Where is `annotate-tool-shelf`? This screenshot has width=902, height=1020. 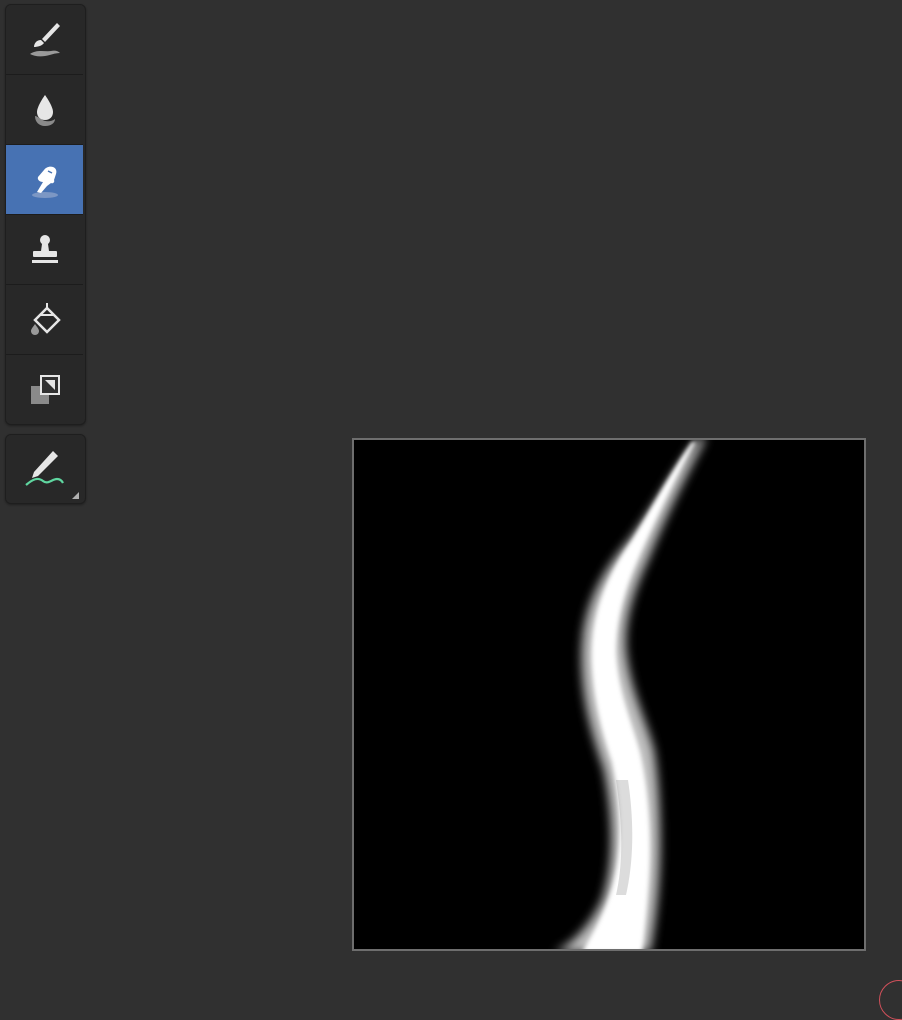 annotate-tool-shelf is located at coordinates (45, 469).